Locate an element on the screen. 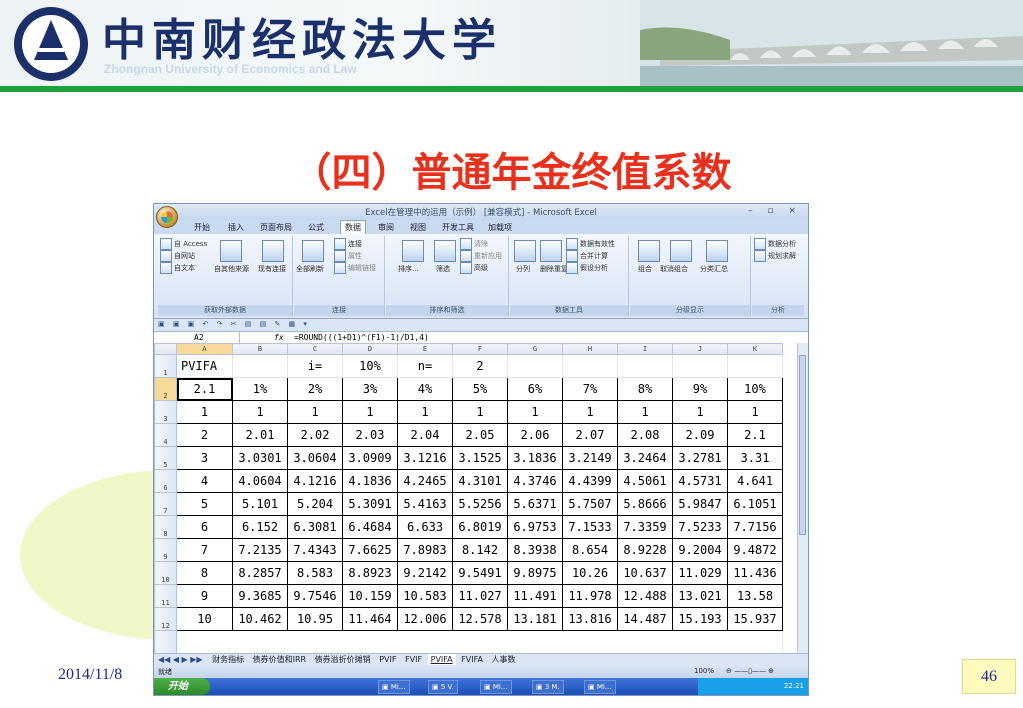  vertical-scrollbar is located at coordinates (802, 498).